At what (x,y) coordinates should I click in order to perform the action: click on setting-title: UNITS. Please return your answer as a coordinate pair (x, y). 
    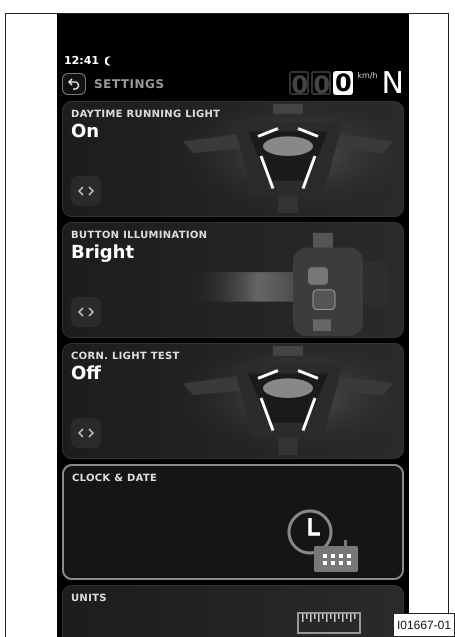
    Looking at the image, I should click on (89, 598).